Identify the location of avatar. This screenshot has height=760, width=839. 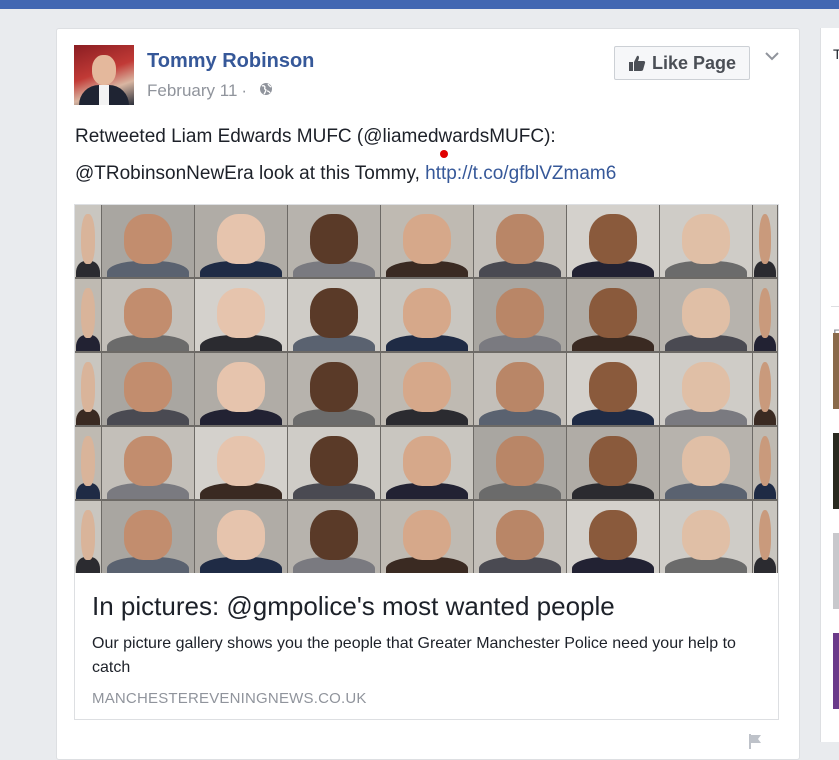
(104, 75).